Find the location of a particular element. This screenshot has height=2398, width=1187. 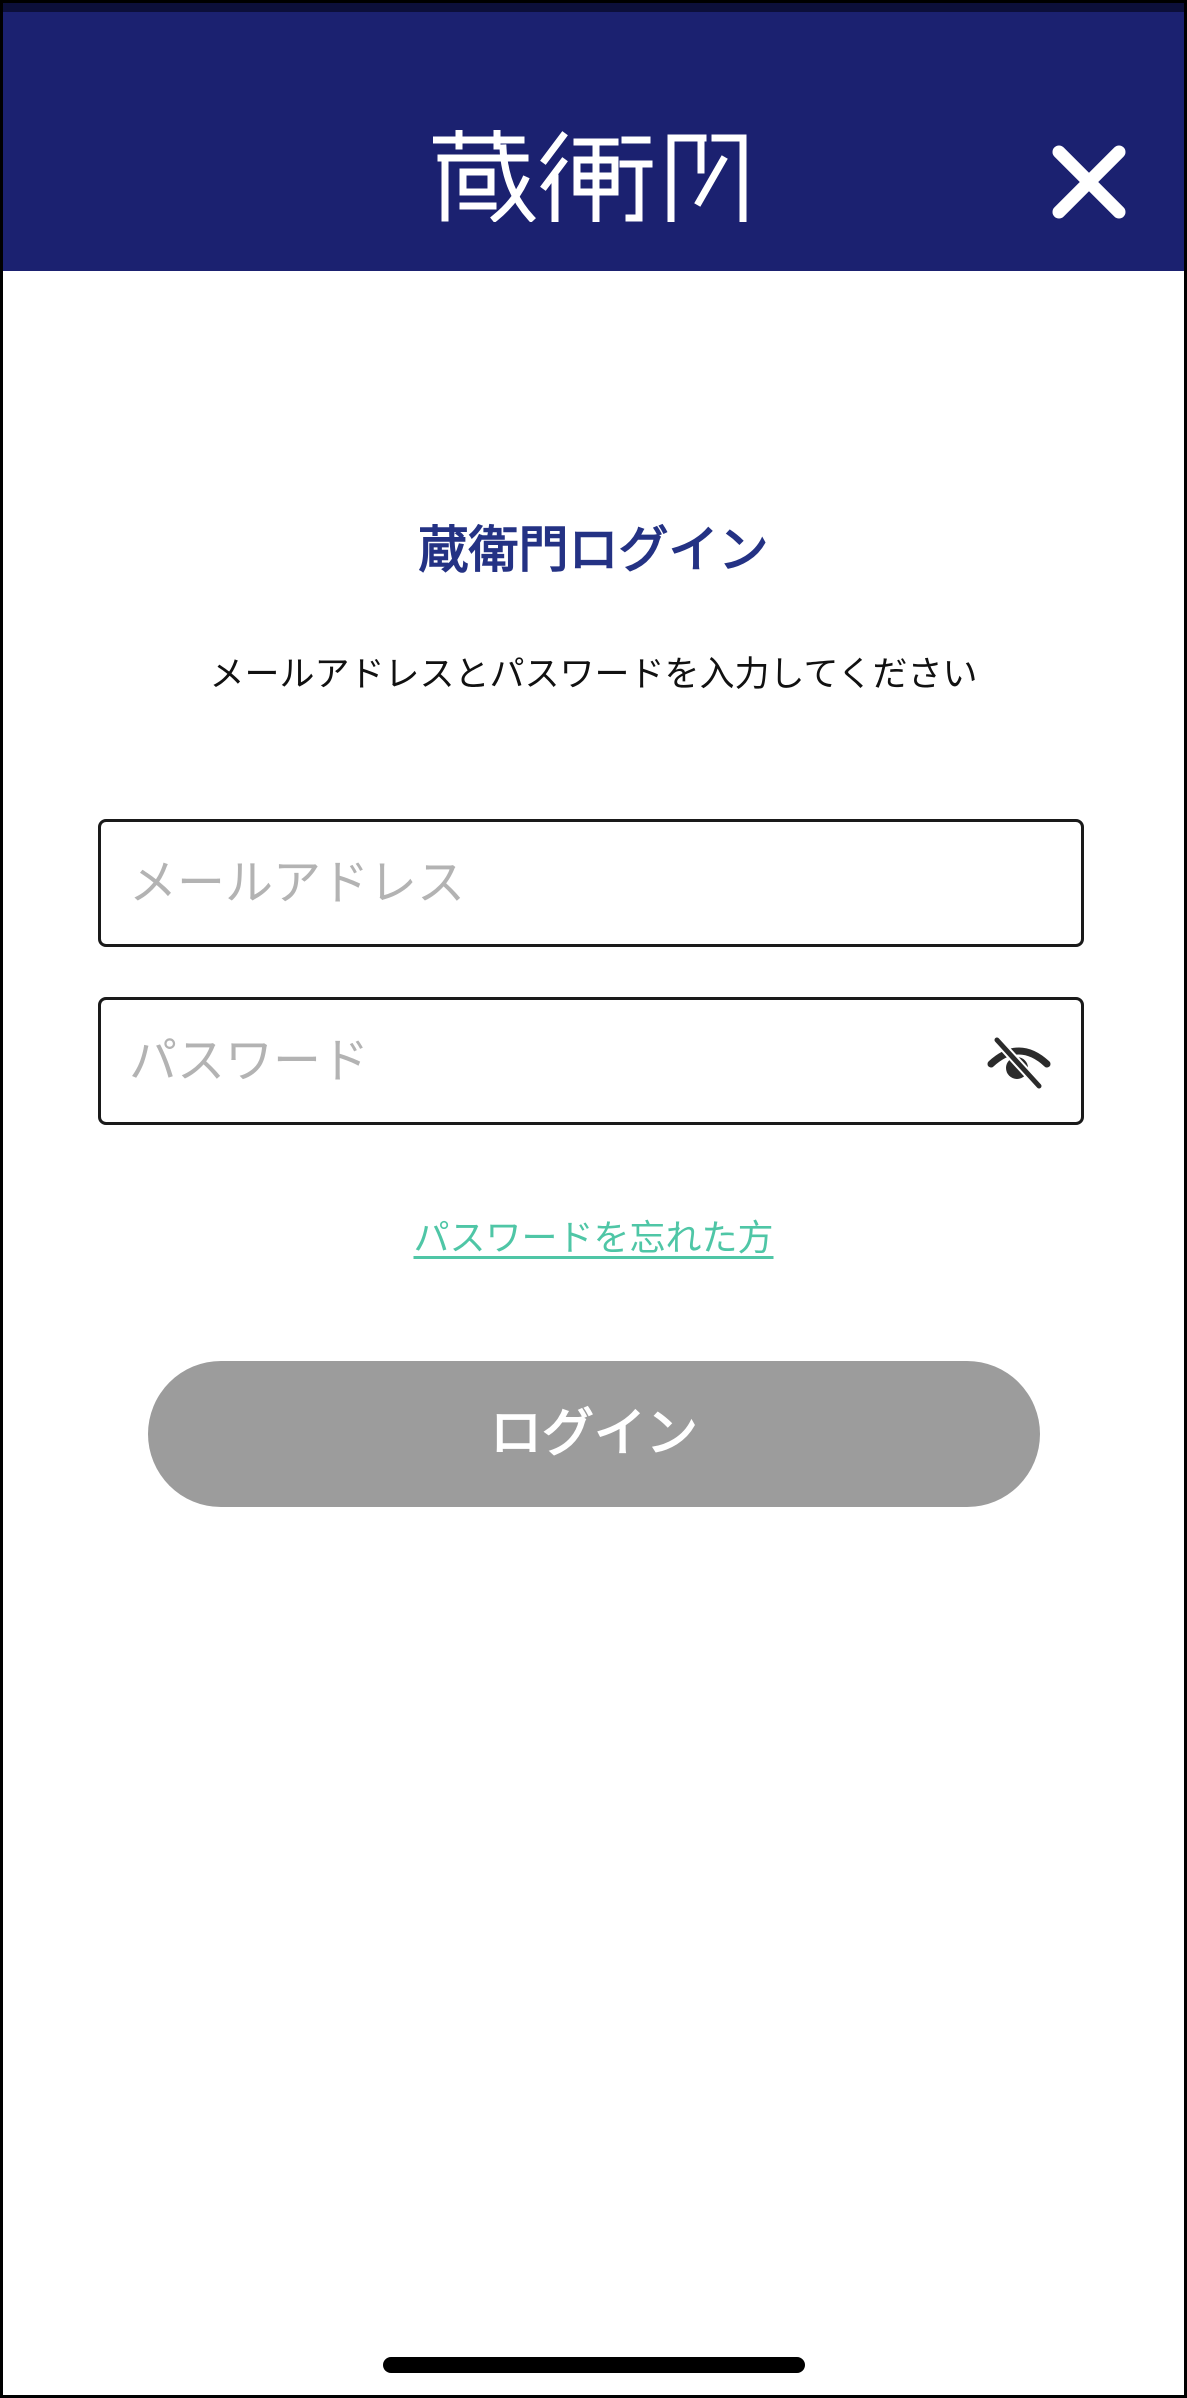

login-button: ログイン is located at coordinates (594, 1434).